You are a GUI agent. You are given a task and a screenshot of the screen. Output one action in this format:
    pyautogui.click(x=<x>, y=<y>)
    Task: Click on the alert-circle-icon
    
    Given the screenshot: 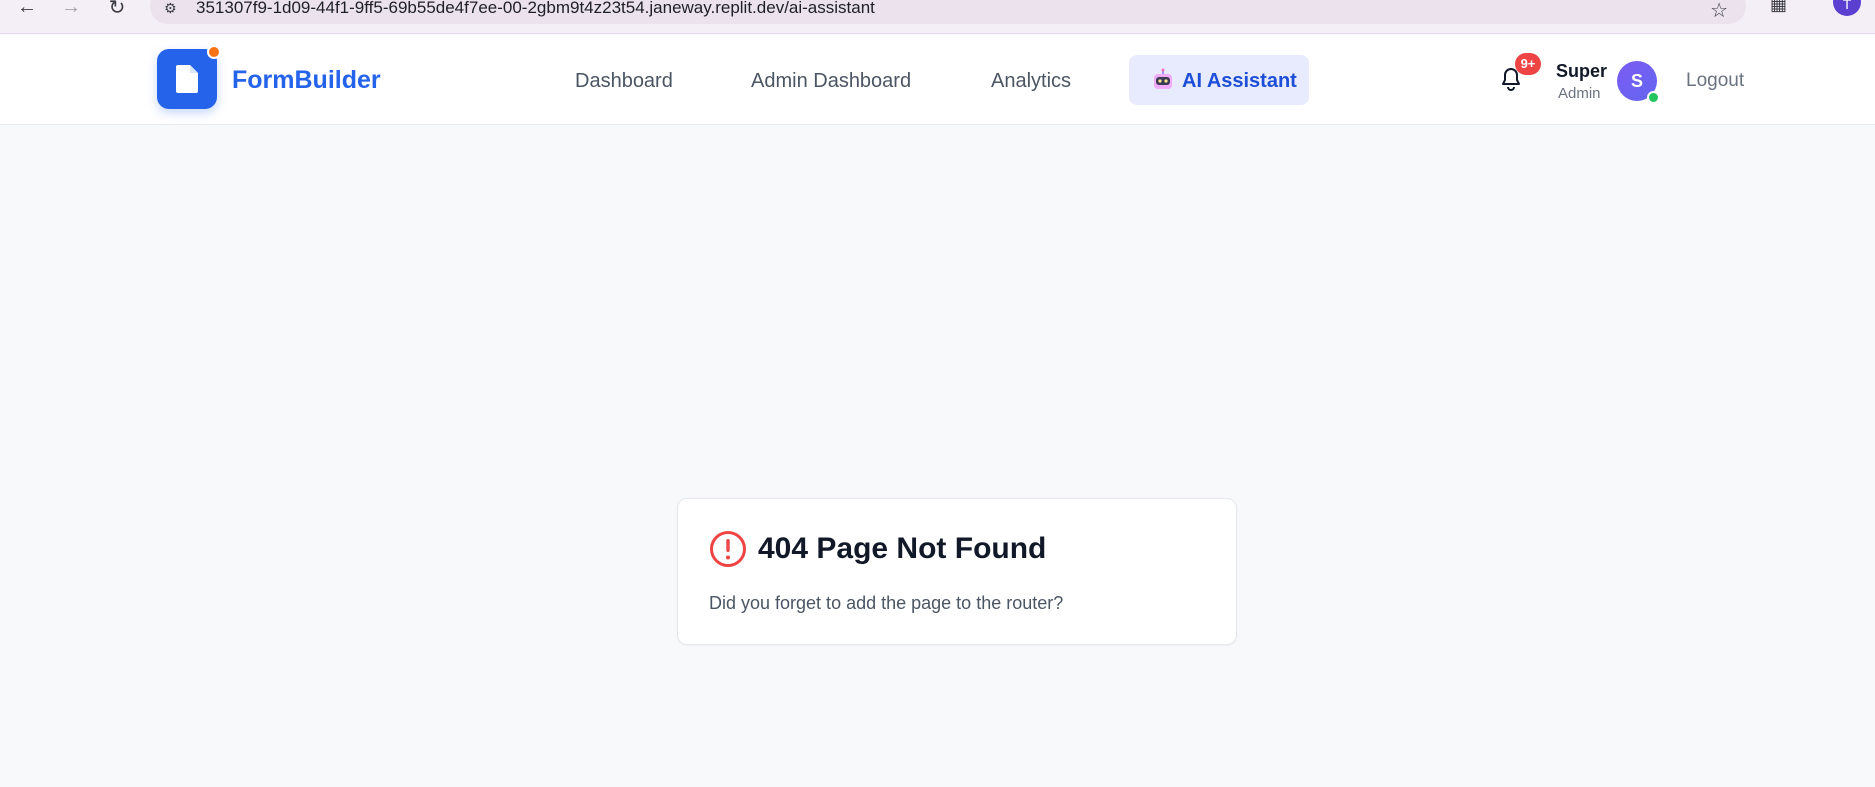 What is the action you would take?
    pyautogui.click(x=728, y=549)
    